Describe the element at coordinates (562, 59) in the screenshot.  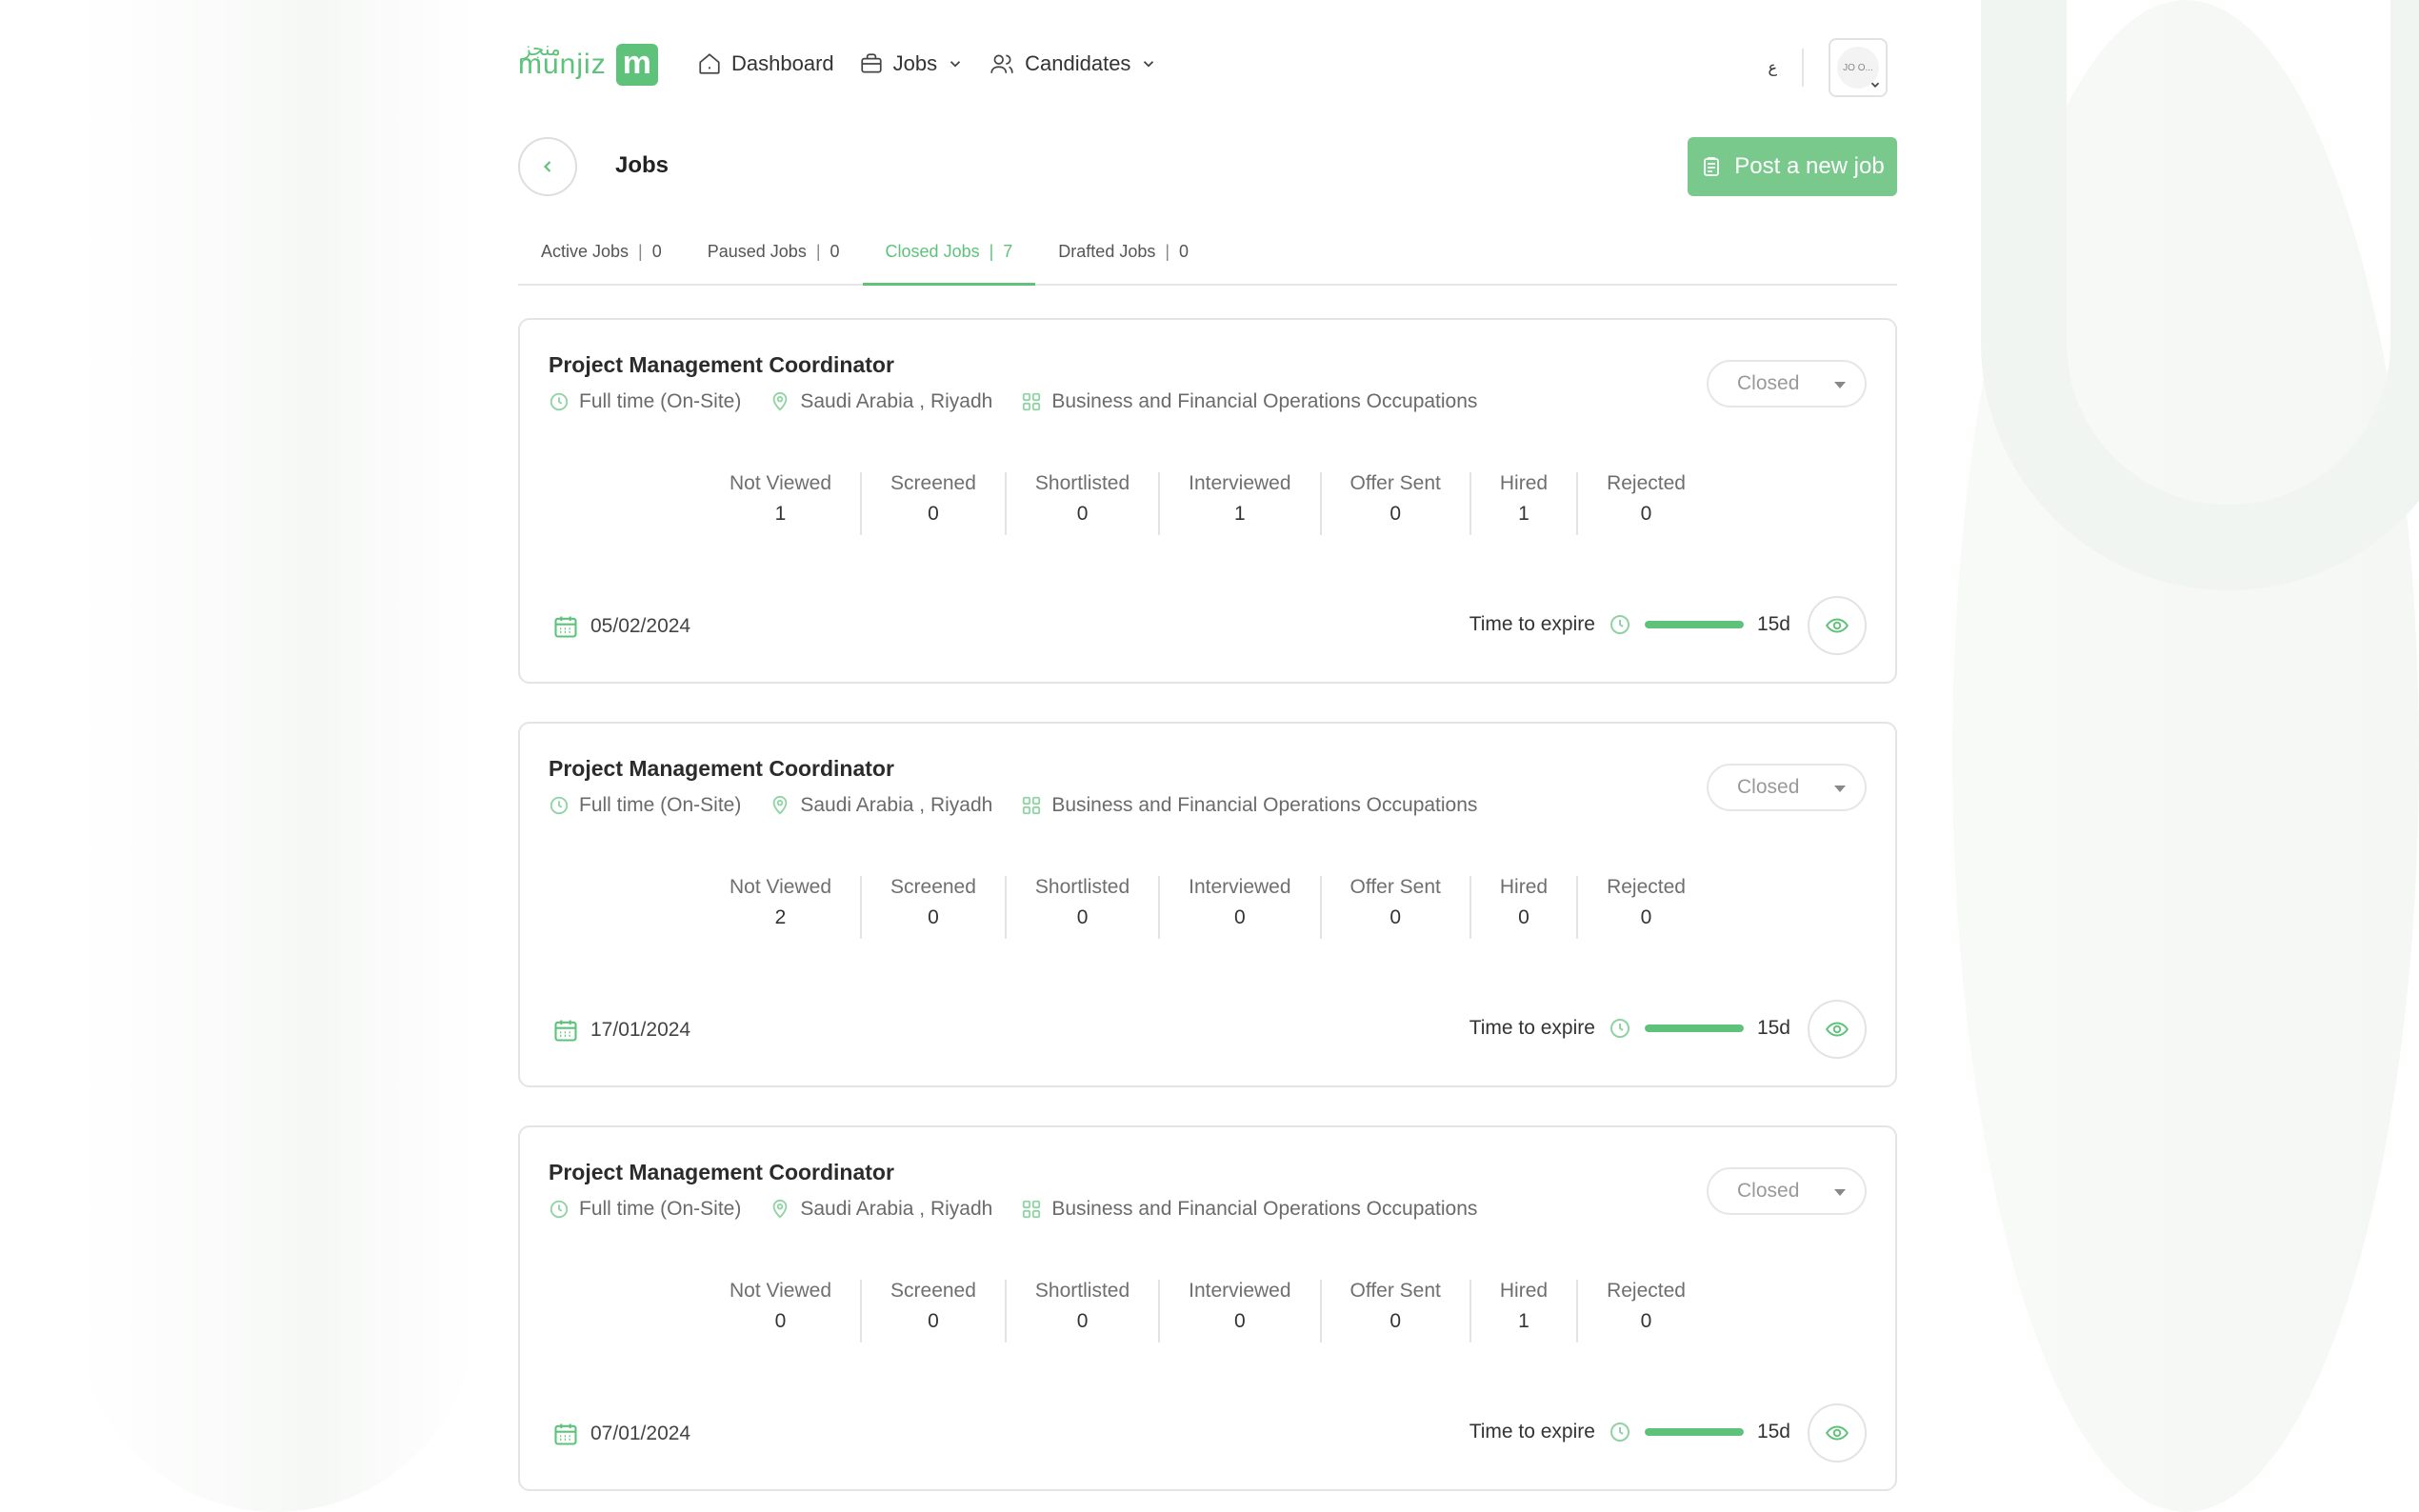
I see `logo-wordmark: منجز munjiz` at that location.